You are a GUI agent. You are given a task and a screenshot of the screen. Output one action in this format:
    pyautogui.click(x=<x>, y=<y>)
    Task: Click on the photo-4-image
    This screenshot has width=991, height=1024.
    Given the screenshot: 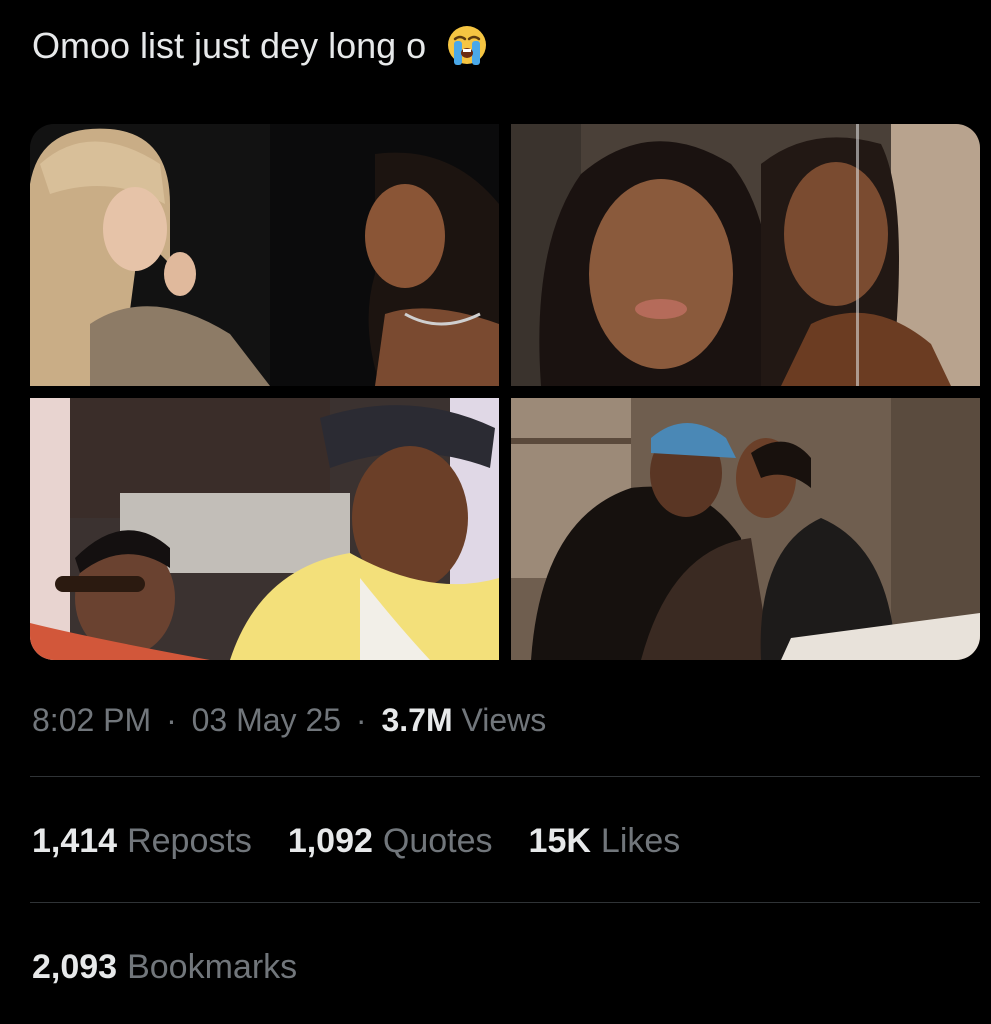 What is the action you would take?
    pyautogui.click(x=745, y=529)
    